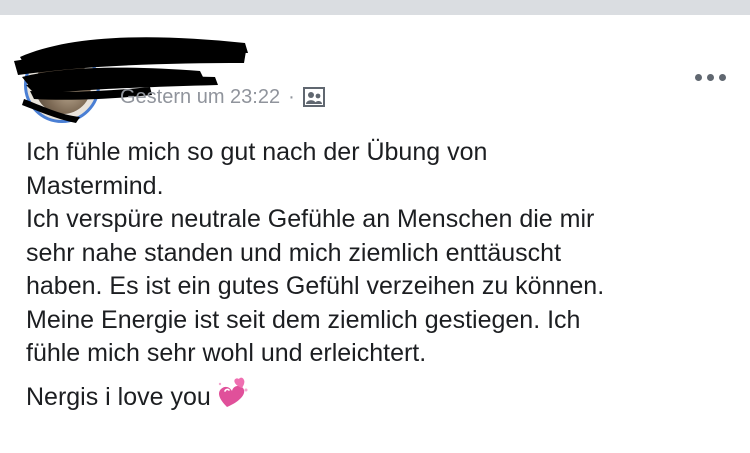 This screenshot has width=750, height=453. I want to click on post-meta: Gestern um 23:22 ·, so click(222, 97).